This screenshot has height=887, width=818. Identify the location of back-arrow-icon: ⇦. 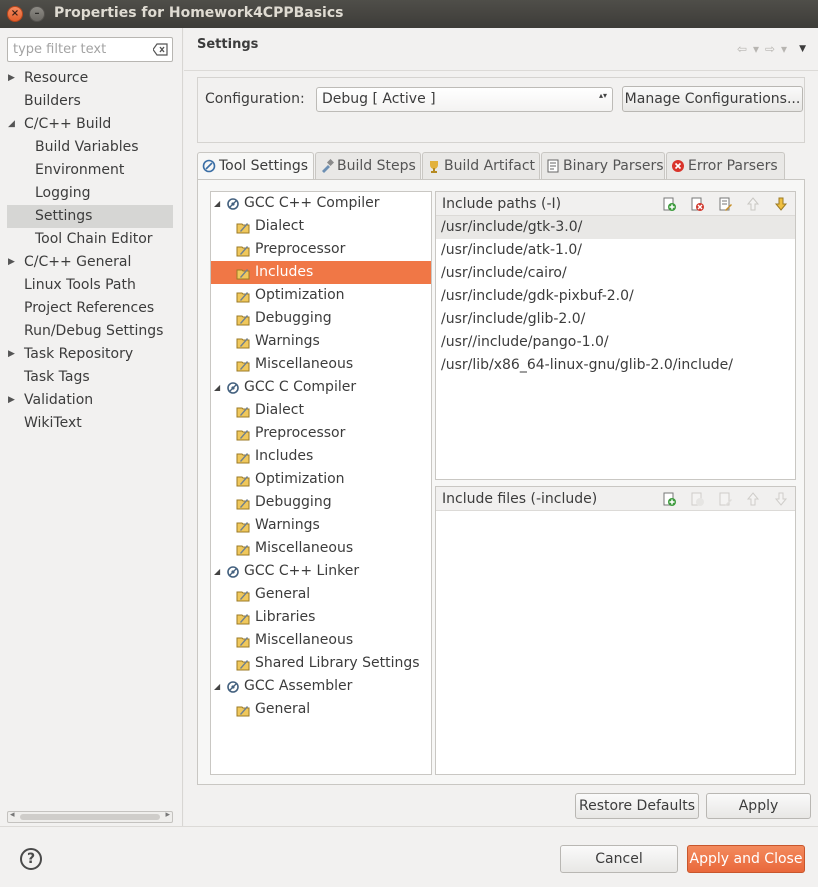
(742, 49).